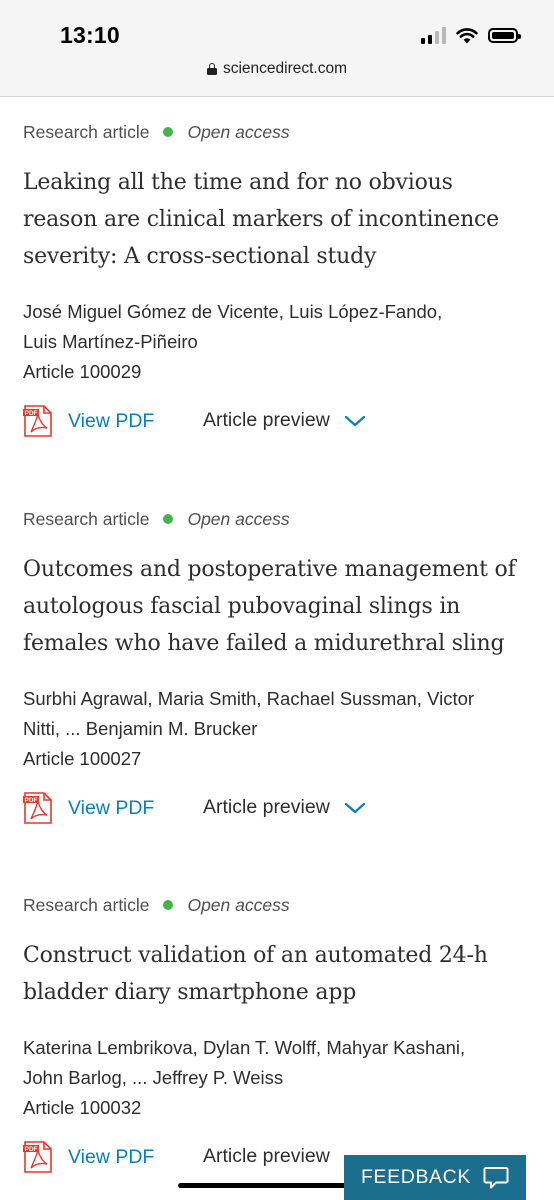 Image resolution: width=554 pixels, height=1200 pixels. Describe the element at coordinates (285, 68) in the screenshot. I see `url-domain: sciencedirect.com` at that location.